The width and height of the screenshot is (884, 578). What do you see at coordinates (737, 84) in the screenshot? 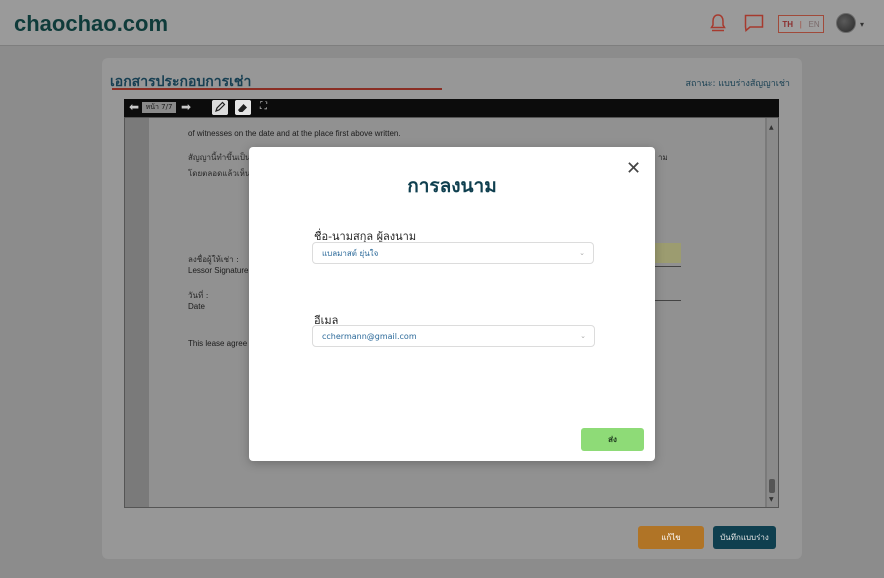
I see `status-badge: สถานะ: แบบร่างสัญญาเช่า` at bounding box center [737, 84].